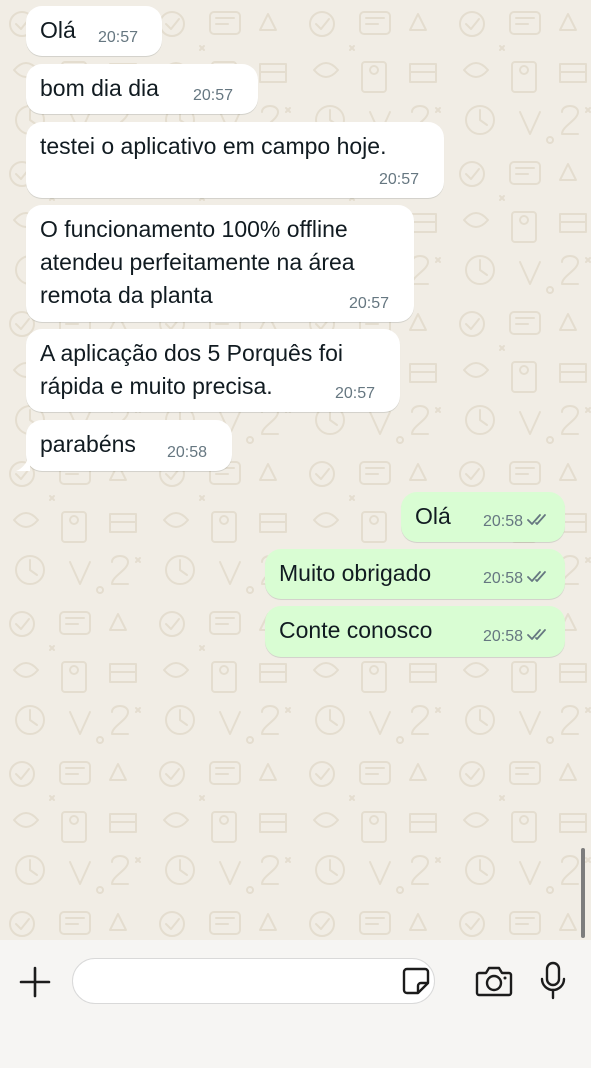 Image resolution: width=591 pixels, height=1068 pixels. Describe the element at coordinates (253, 981) in the screenshot. I see `message-input` at that location.